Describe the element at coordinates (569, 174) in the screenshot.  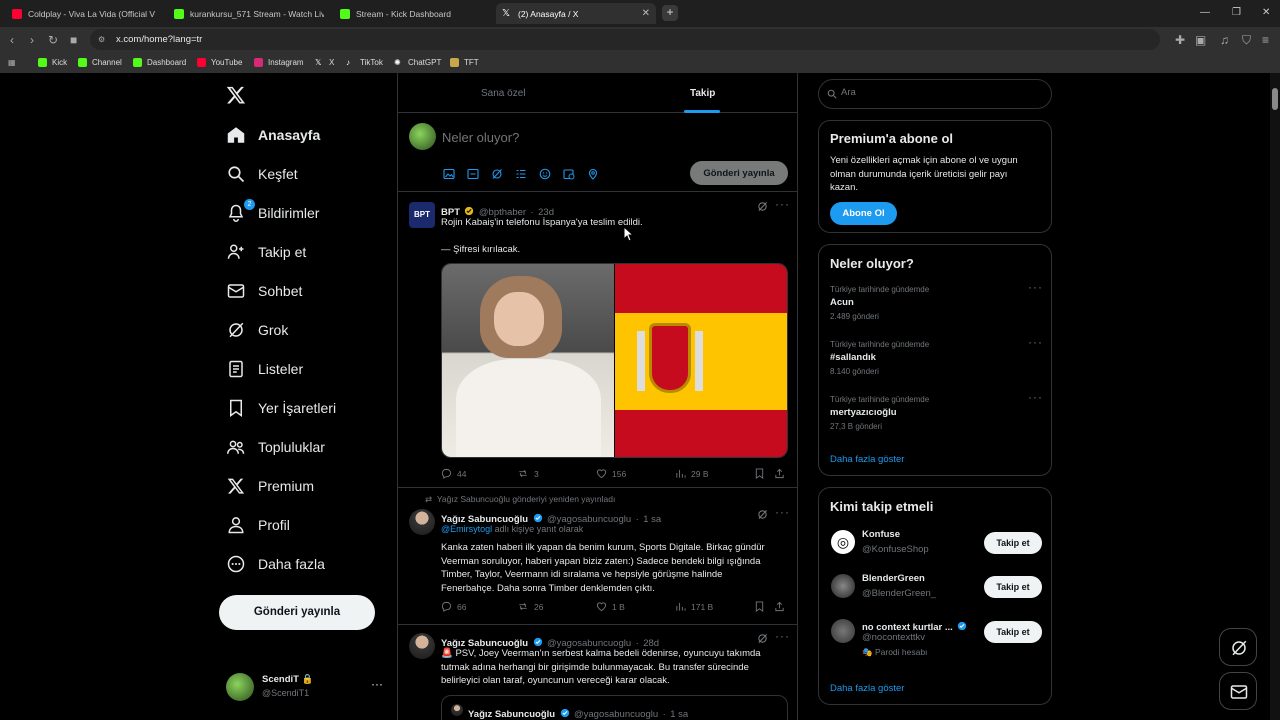
I see `schedule-icon` at that location.